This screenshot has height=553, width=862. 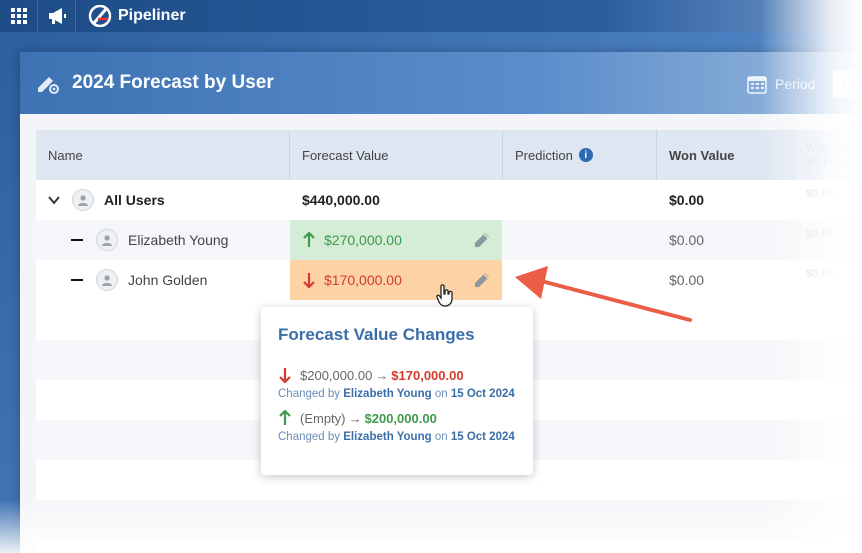 I want to click on user-name: All Users, so click(x=134, y=200).